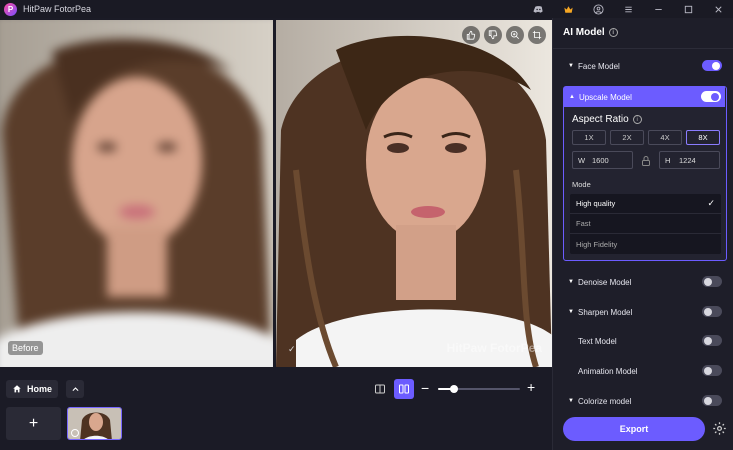 Image resolution: width=733 pixels, height=450 pixels. What do you see at coordinates (583, 223) in the screenshot?
I see `mode-option-label: Fast` at bounding box center [583, 223].